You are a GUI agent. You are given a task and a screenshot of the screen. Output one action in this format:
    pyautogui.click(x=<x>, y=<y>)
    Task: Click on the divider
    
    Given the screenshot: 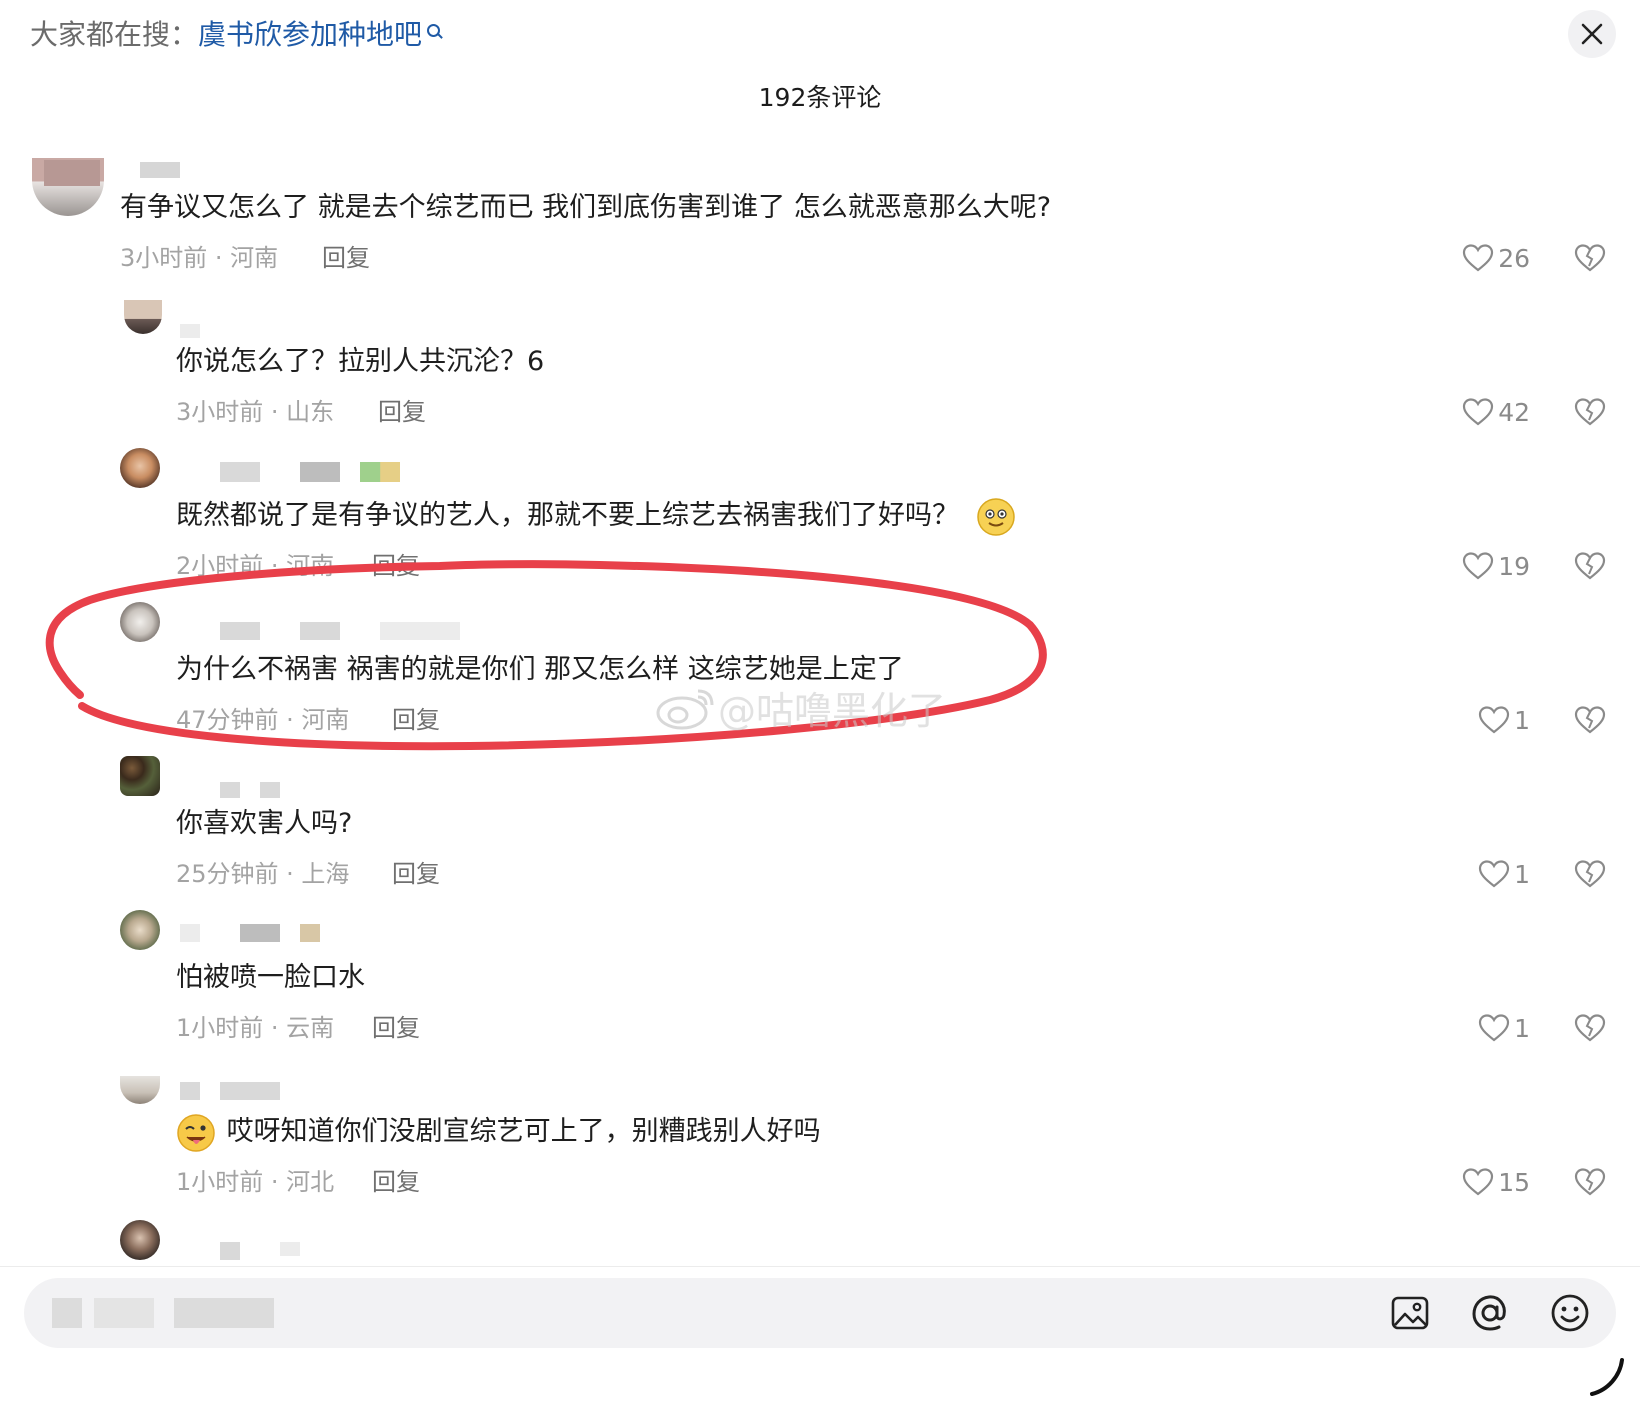 What is the action you would take?
    pyautogui.click(x=820, y=1266)
    